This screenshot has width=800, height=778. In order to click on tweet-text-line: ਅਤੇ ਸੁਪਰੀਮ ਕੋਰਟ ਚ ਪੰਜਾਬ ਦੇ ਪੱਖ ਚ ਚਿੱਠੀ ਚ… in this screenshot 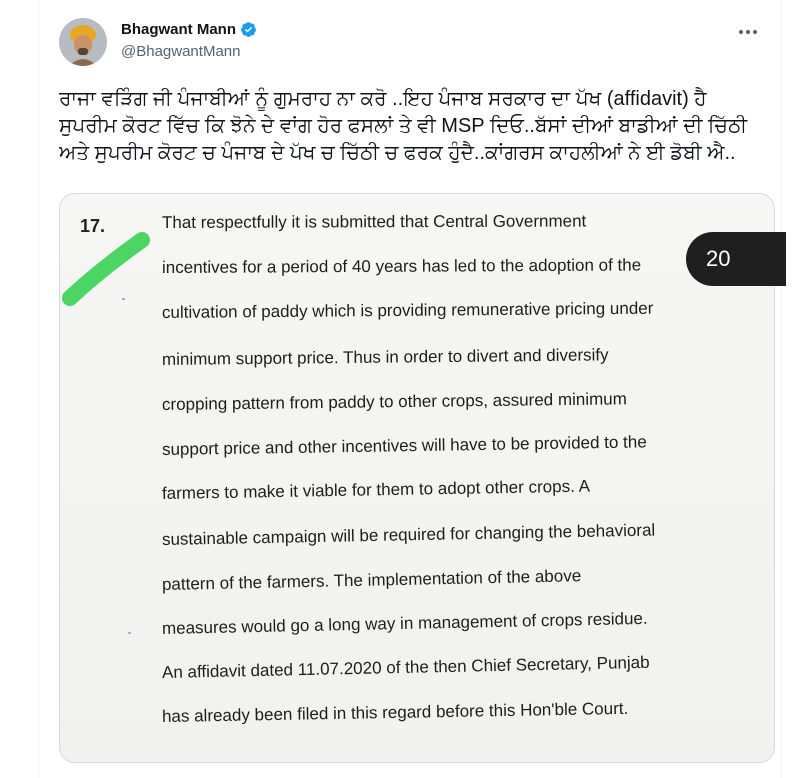, I will do `click(397, 153)`.